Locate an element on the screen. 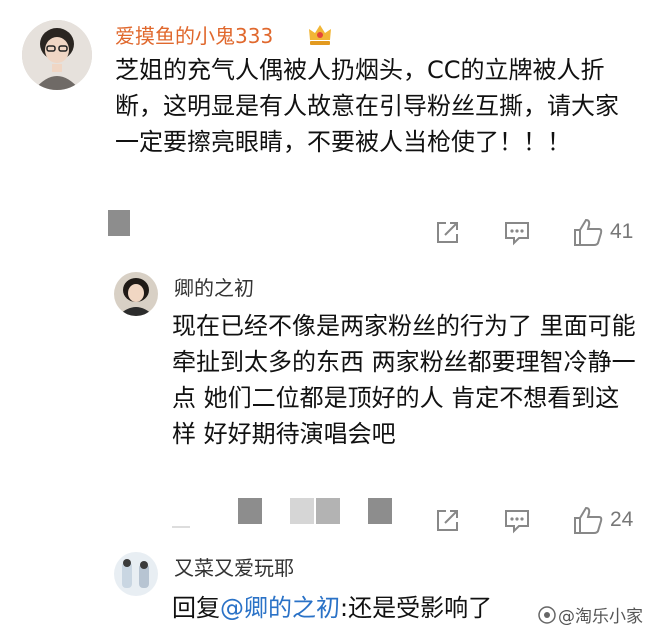 Image resolution: width=660 pixels, height=640 pixels. watermark-text: @淘乐小家 is located at coordinates (600, 617).